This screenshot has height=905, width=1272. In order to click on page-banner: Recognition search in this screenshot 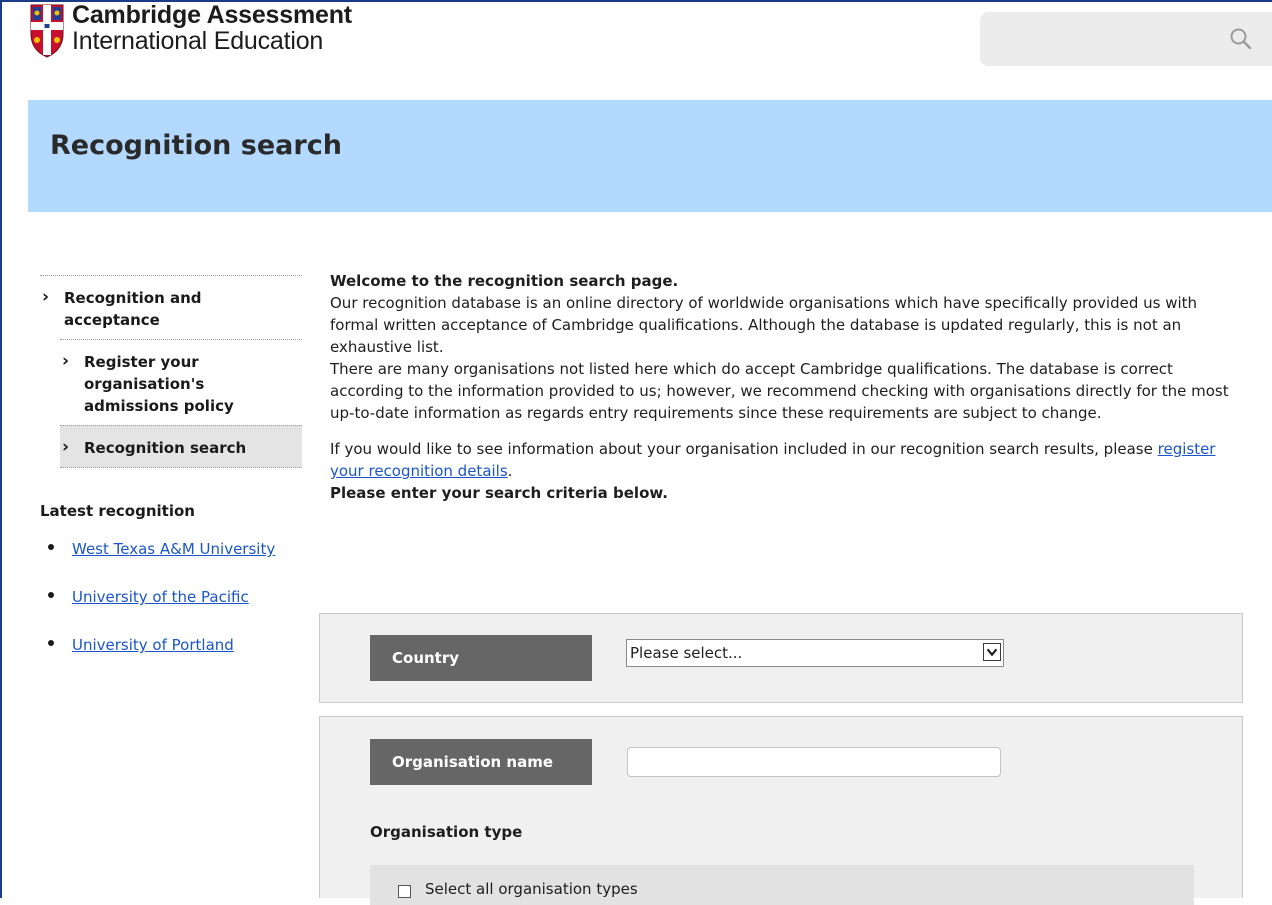, I will do `click(650, 156)`.